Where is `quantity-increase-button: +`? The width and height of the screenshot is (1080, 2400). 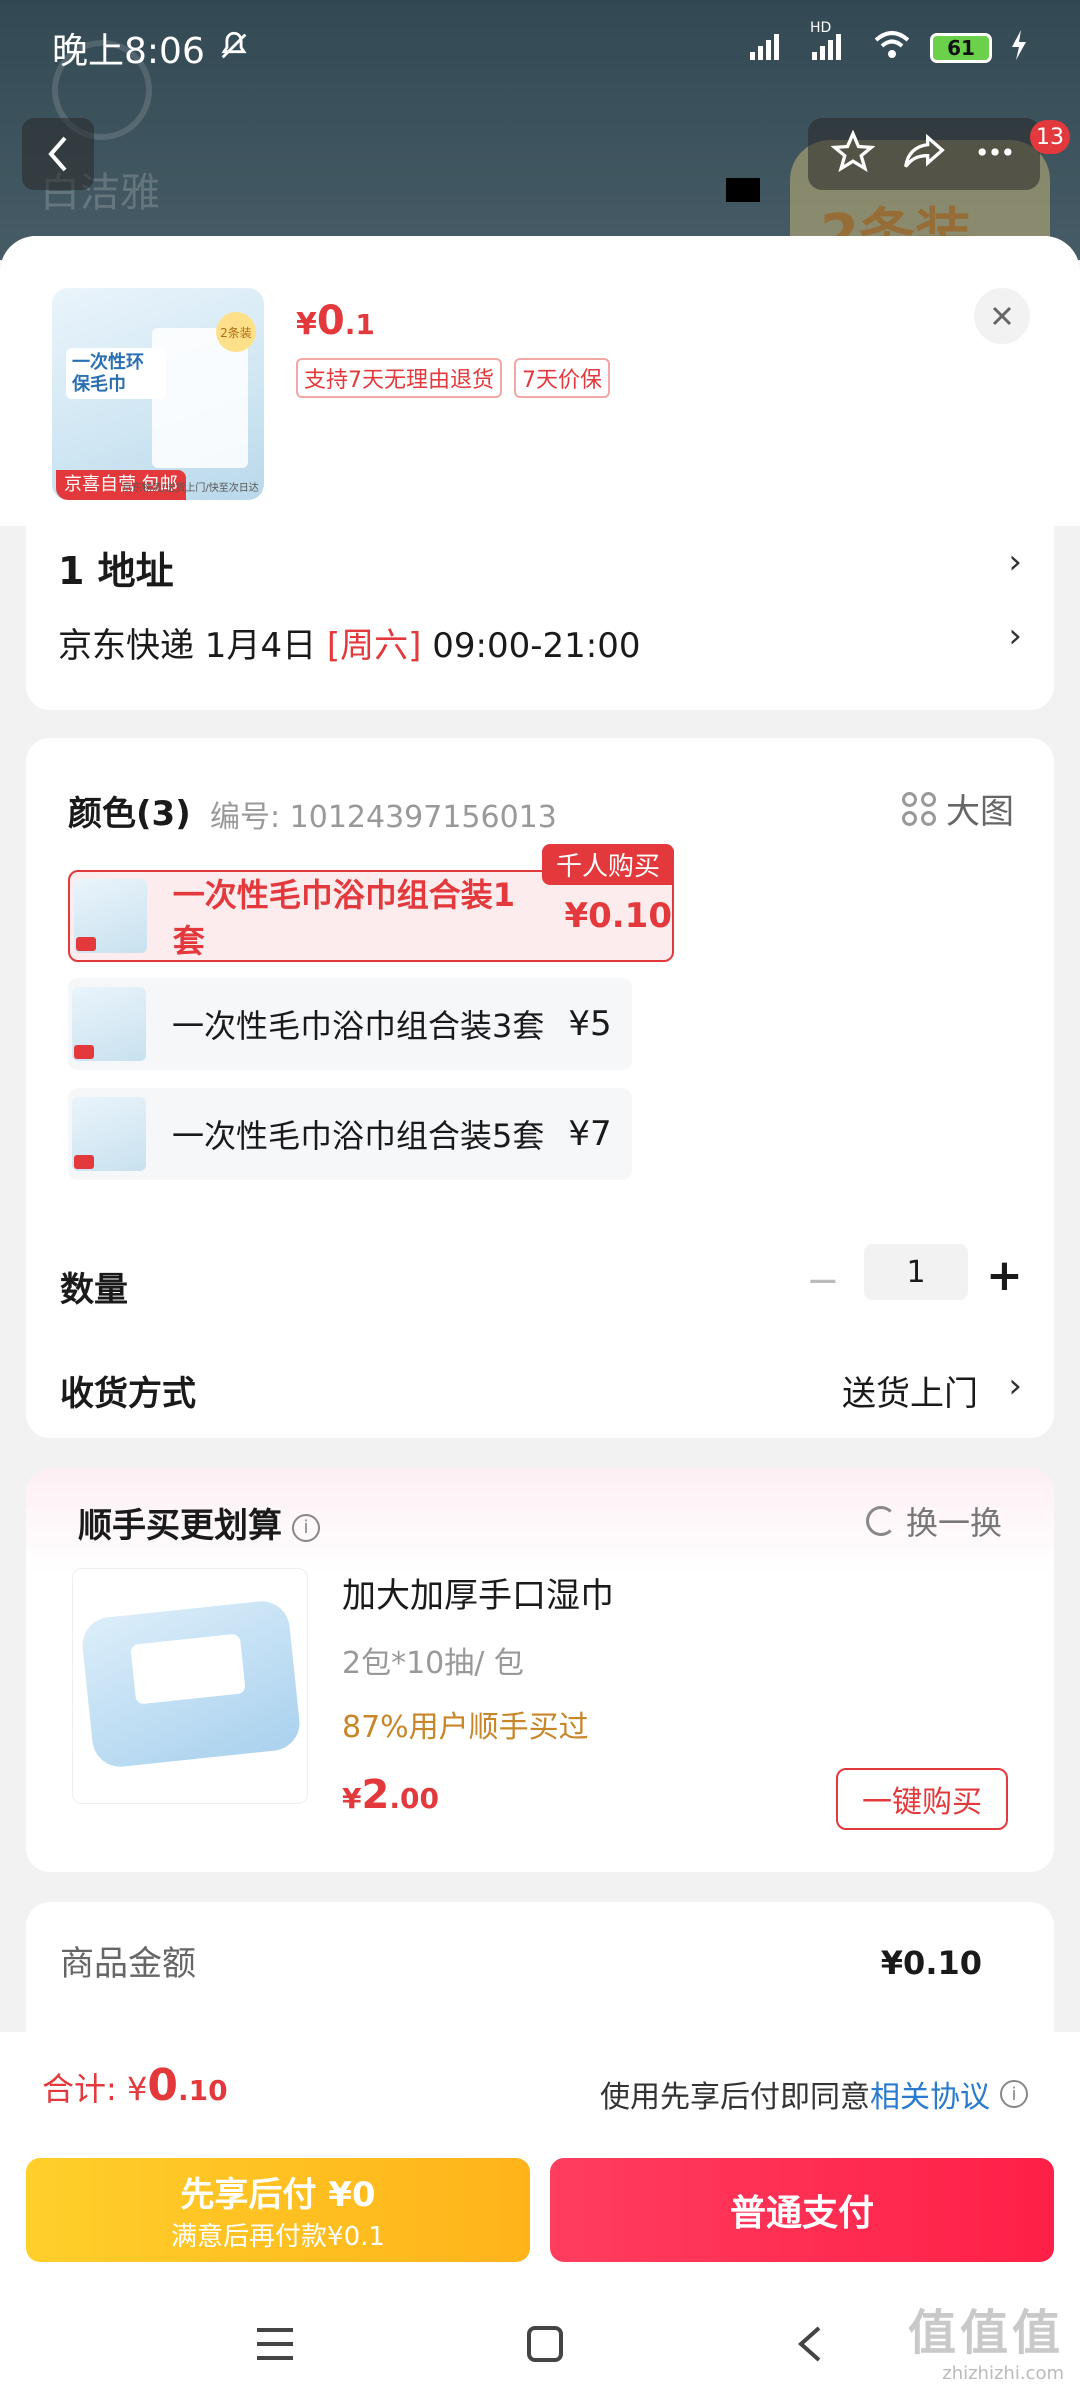 quantity-increase-button: + is located at coordinates (1004, 1275).